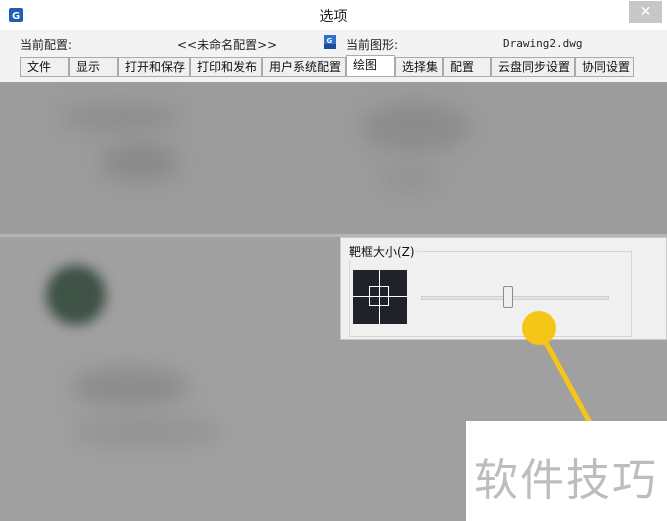  Describe the element at coordinates (566, 480) in the screenshot. I see `watermark-text: 软件技巧` at that location.